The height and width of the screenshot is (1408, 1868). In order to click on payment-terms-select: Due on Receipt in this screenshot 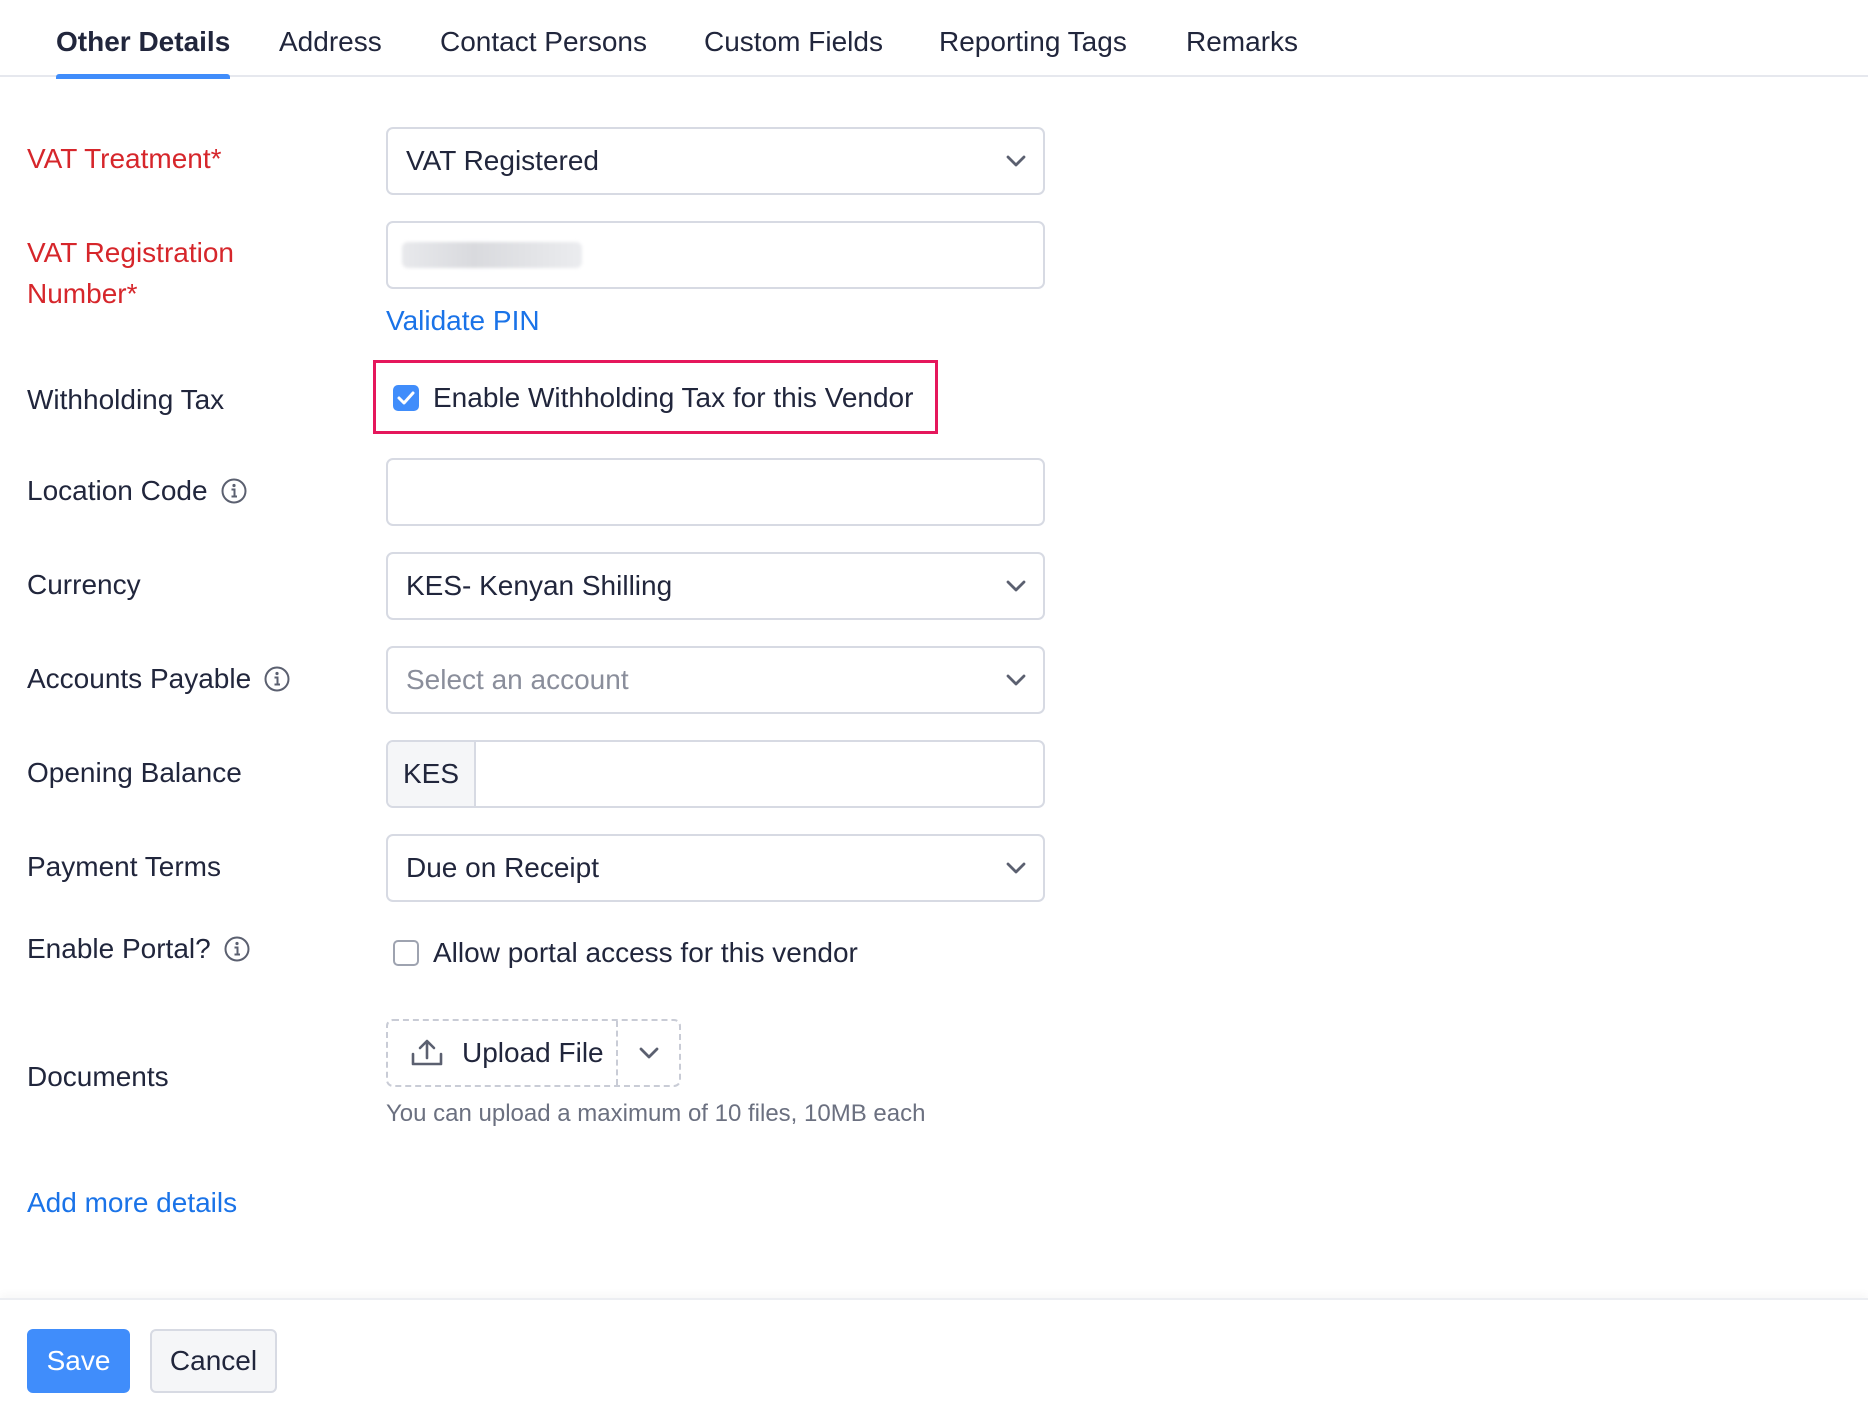, I will do `click(715, 868)`.